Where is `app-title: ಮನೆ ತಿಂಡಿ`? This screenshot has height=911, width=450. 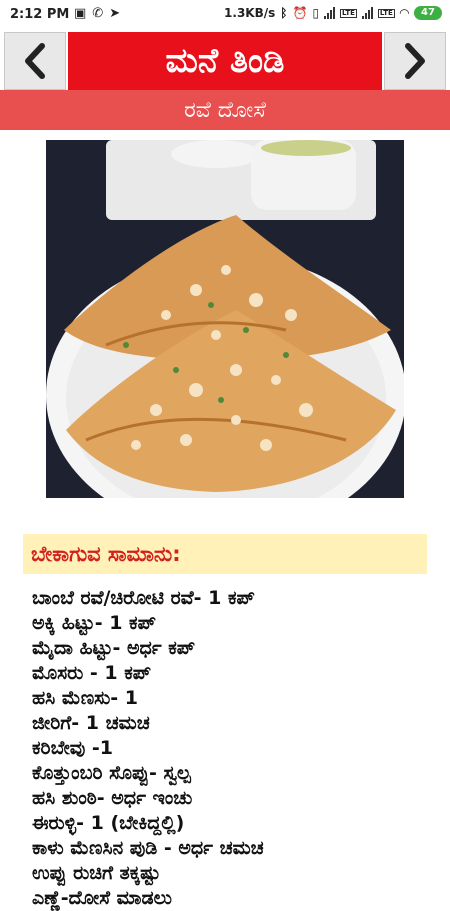
app-title: ಮನೆ ತಿಂಡಿ is located at coordinates (225, 61).